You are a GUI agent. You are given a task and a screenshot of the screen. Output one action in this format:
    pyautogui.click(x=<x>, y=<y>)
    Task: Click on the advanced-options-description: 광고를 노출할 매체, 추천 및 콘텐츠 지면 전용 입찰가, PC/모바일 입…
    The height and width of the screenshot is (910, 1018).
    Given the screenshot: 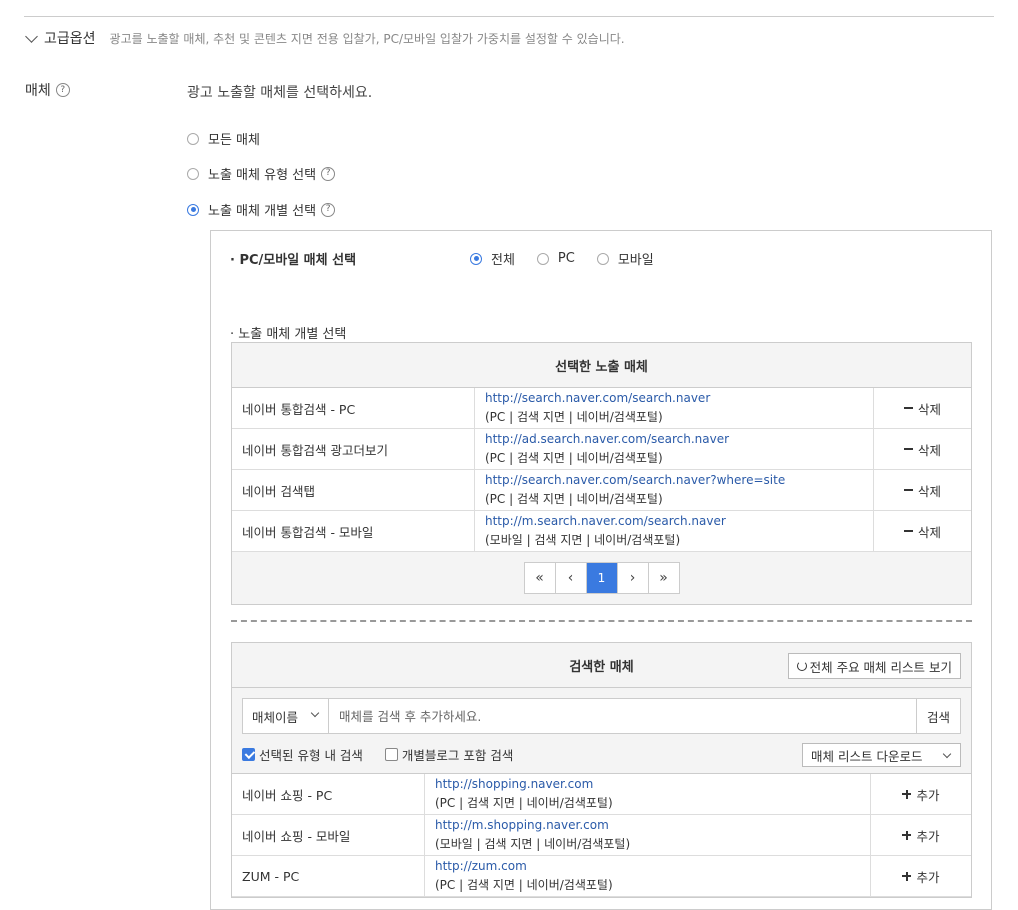 What is the action you would take?
    pyautogui.click(x=367, y=38)
    